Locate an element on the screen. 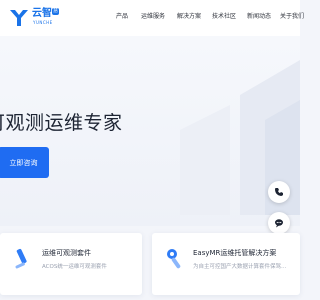 This screenshot has width=320, height=300. phone-button is located at coordinates (279, 192).